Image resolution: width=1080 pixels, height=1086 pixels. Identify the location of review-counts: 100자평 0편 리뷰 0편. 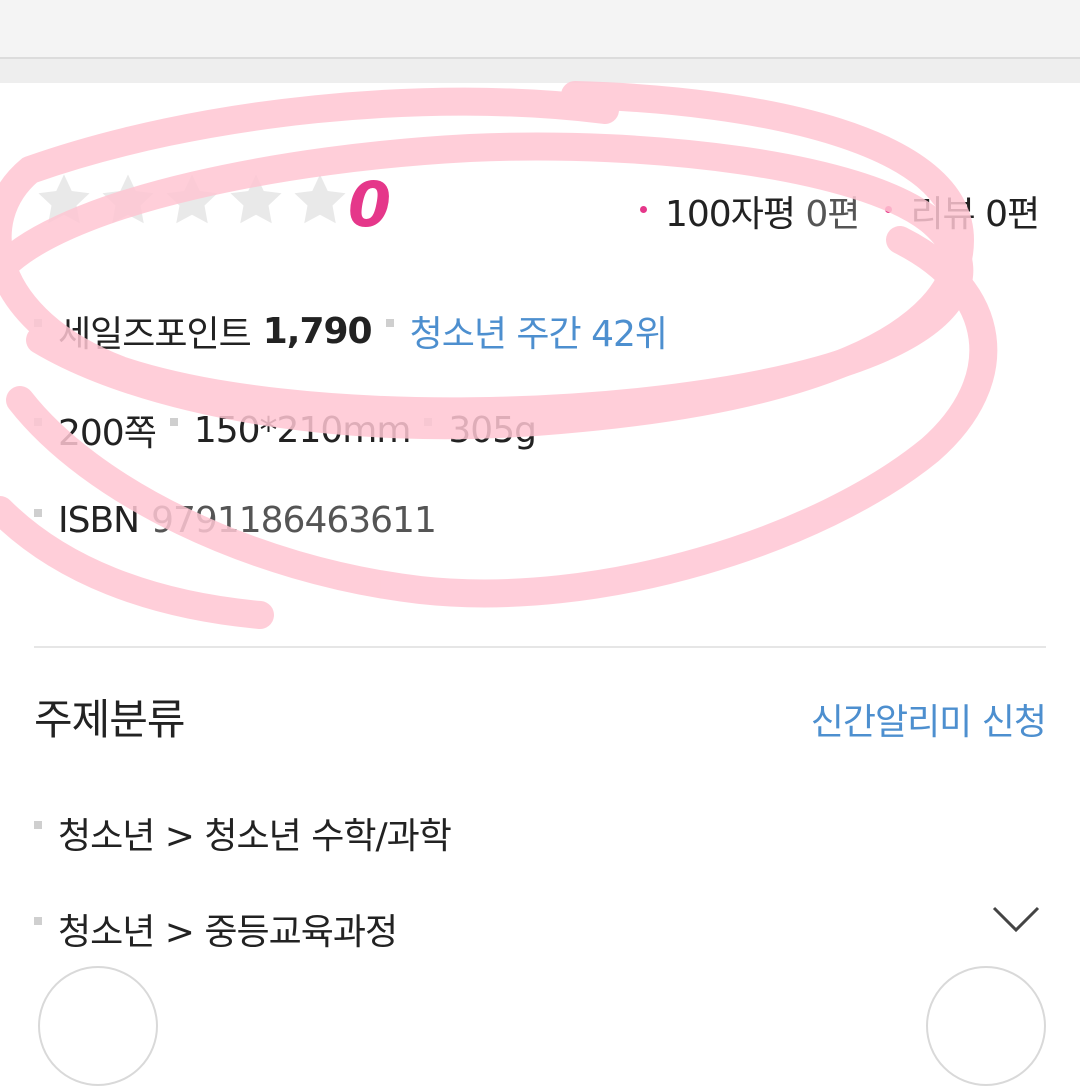
(840, 211).